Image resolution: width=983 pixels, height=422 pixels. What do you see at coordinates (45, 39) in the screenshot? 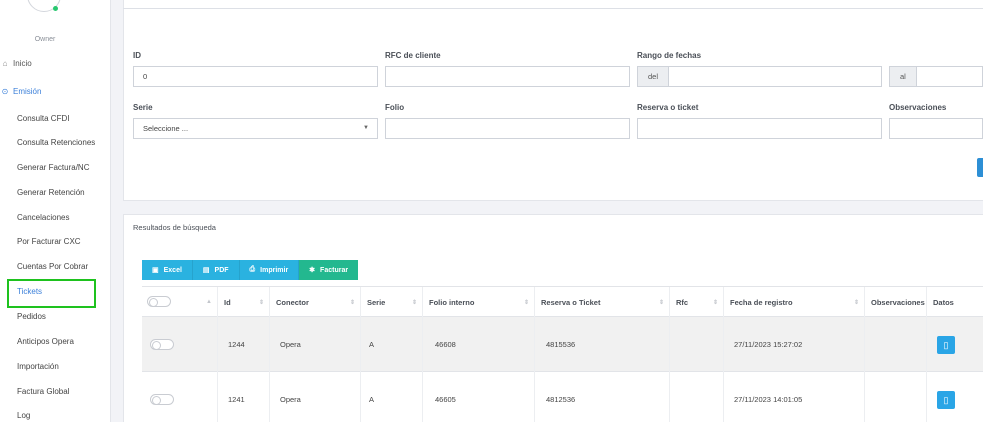
I see `user-role: Owner` at bounding box center [45, 39].